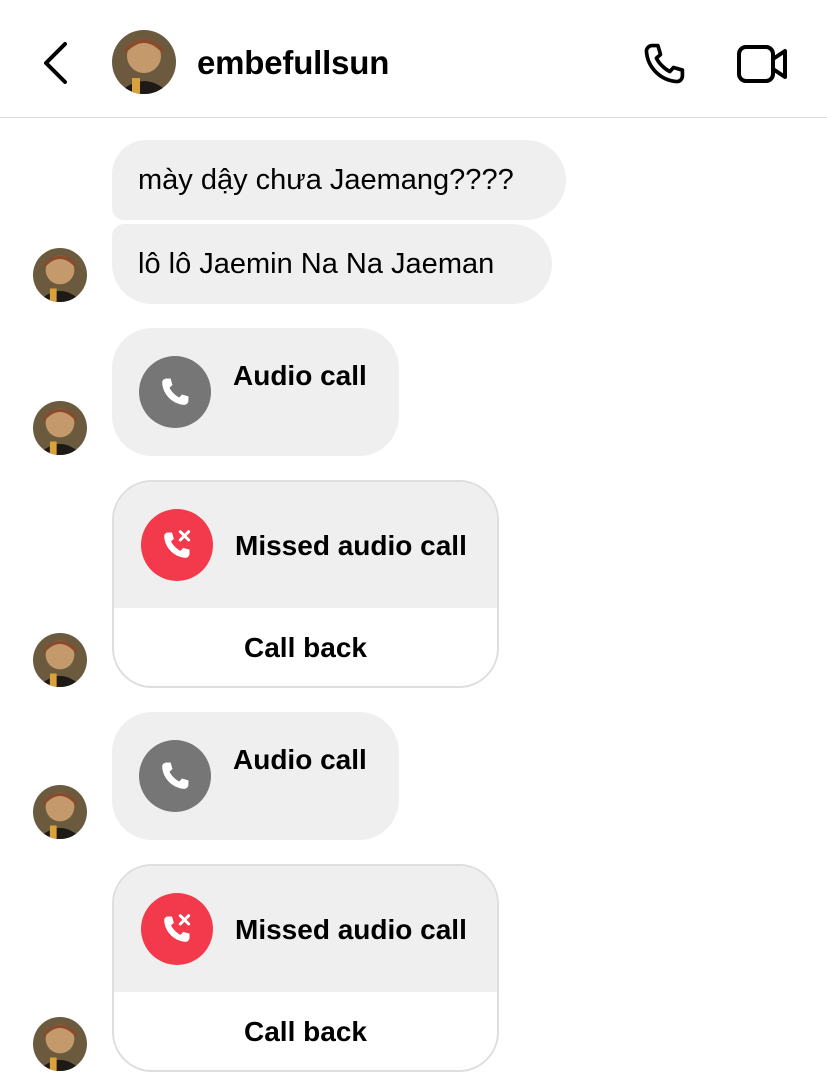  I want to click on avatar, so click(144, 62).